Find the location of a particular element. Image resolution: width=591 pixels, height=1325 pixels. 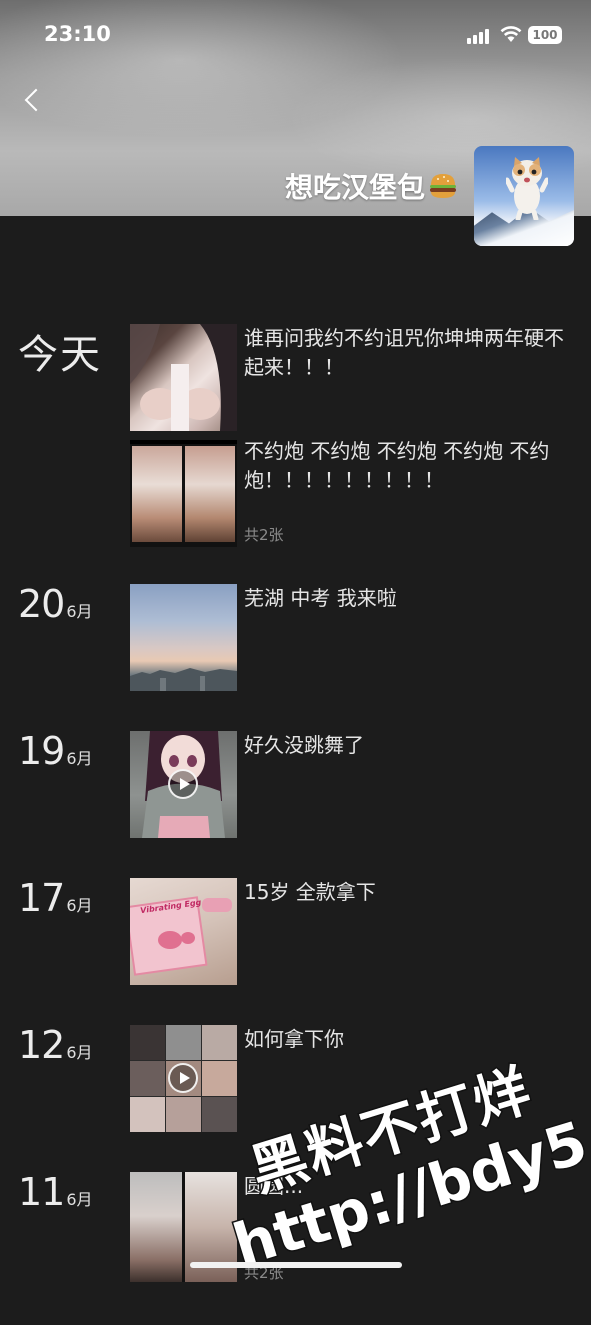

entry-day: 12 is located at coordinates (41, 1045).